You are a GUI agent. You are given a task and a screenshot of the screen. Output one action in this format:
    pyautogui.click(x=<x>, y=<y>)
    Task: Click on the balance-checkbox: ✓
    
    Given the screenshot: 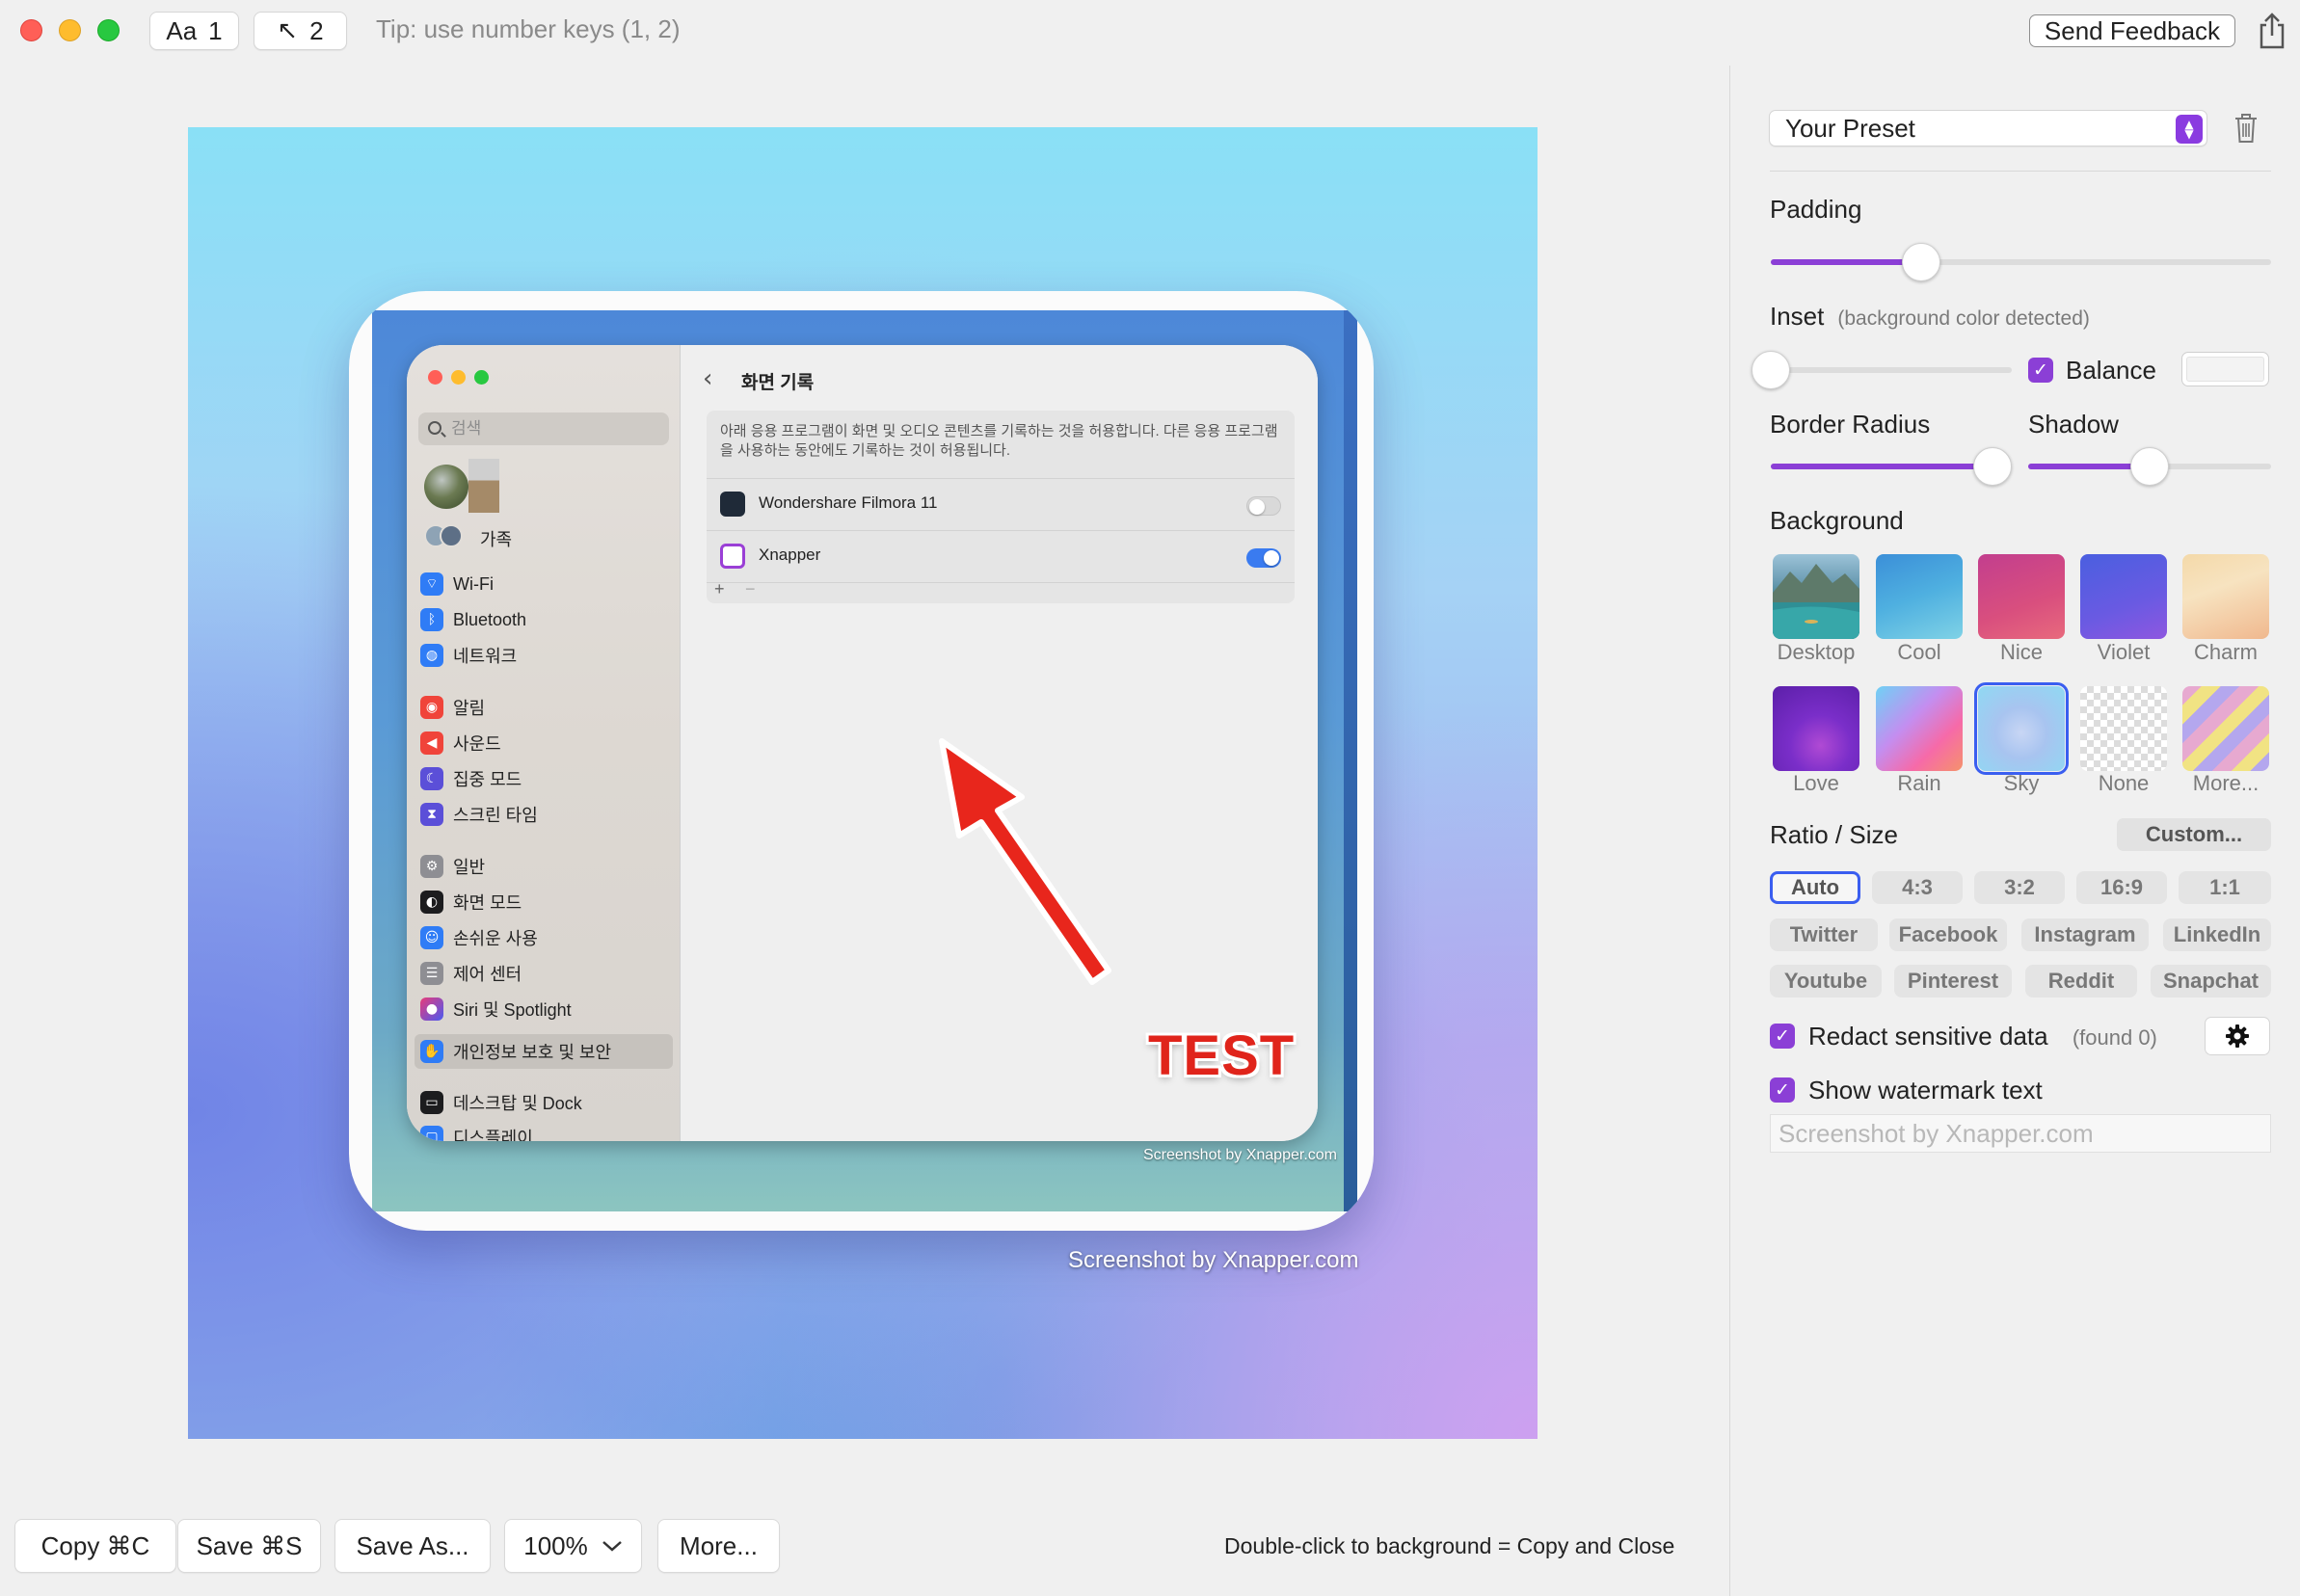 What is the action you would take?
    pyautogui.click(x=2040, y=370)
    